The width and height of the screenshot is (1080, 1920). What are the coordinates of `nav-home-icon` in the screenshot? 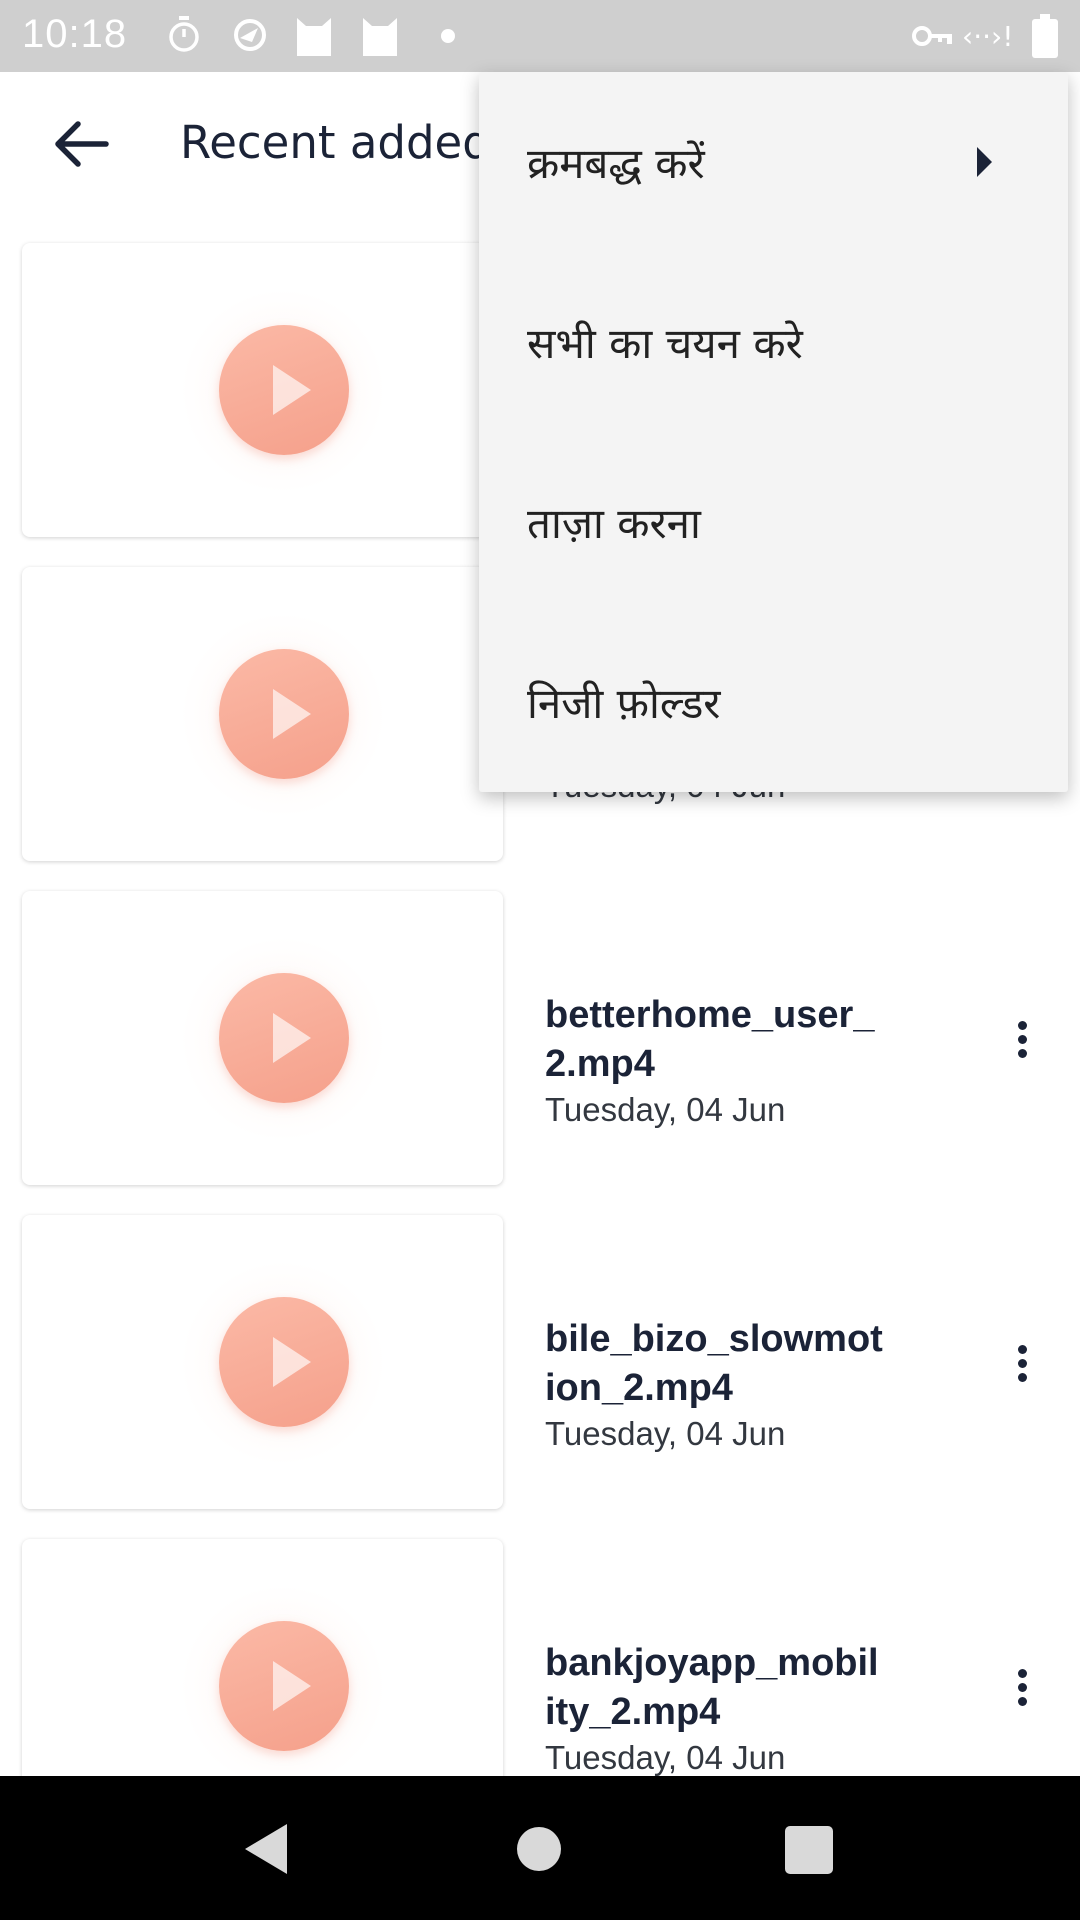 It's located at (539, 1849).